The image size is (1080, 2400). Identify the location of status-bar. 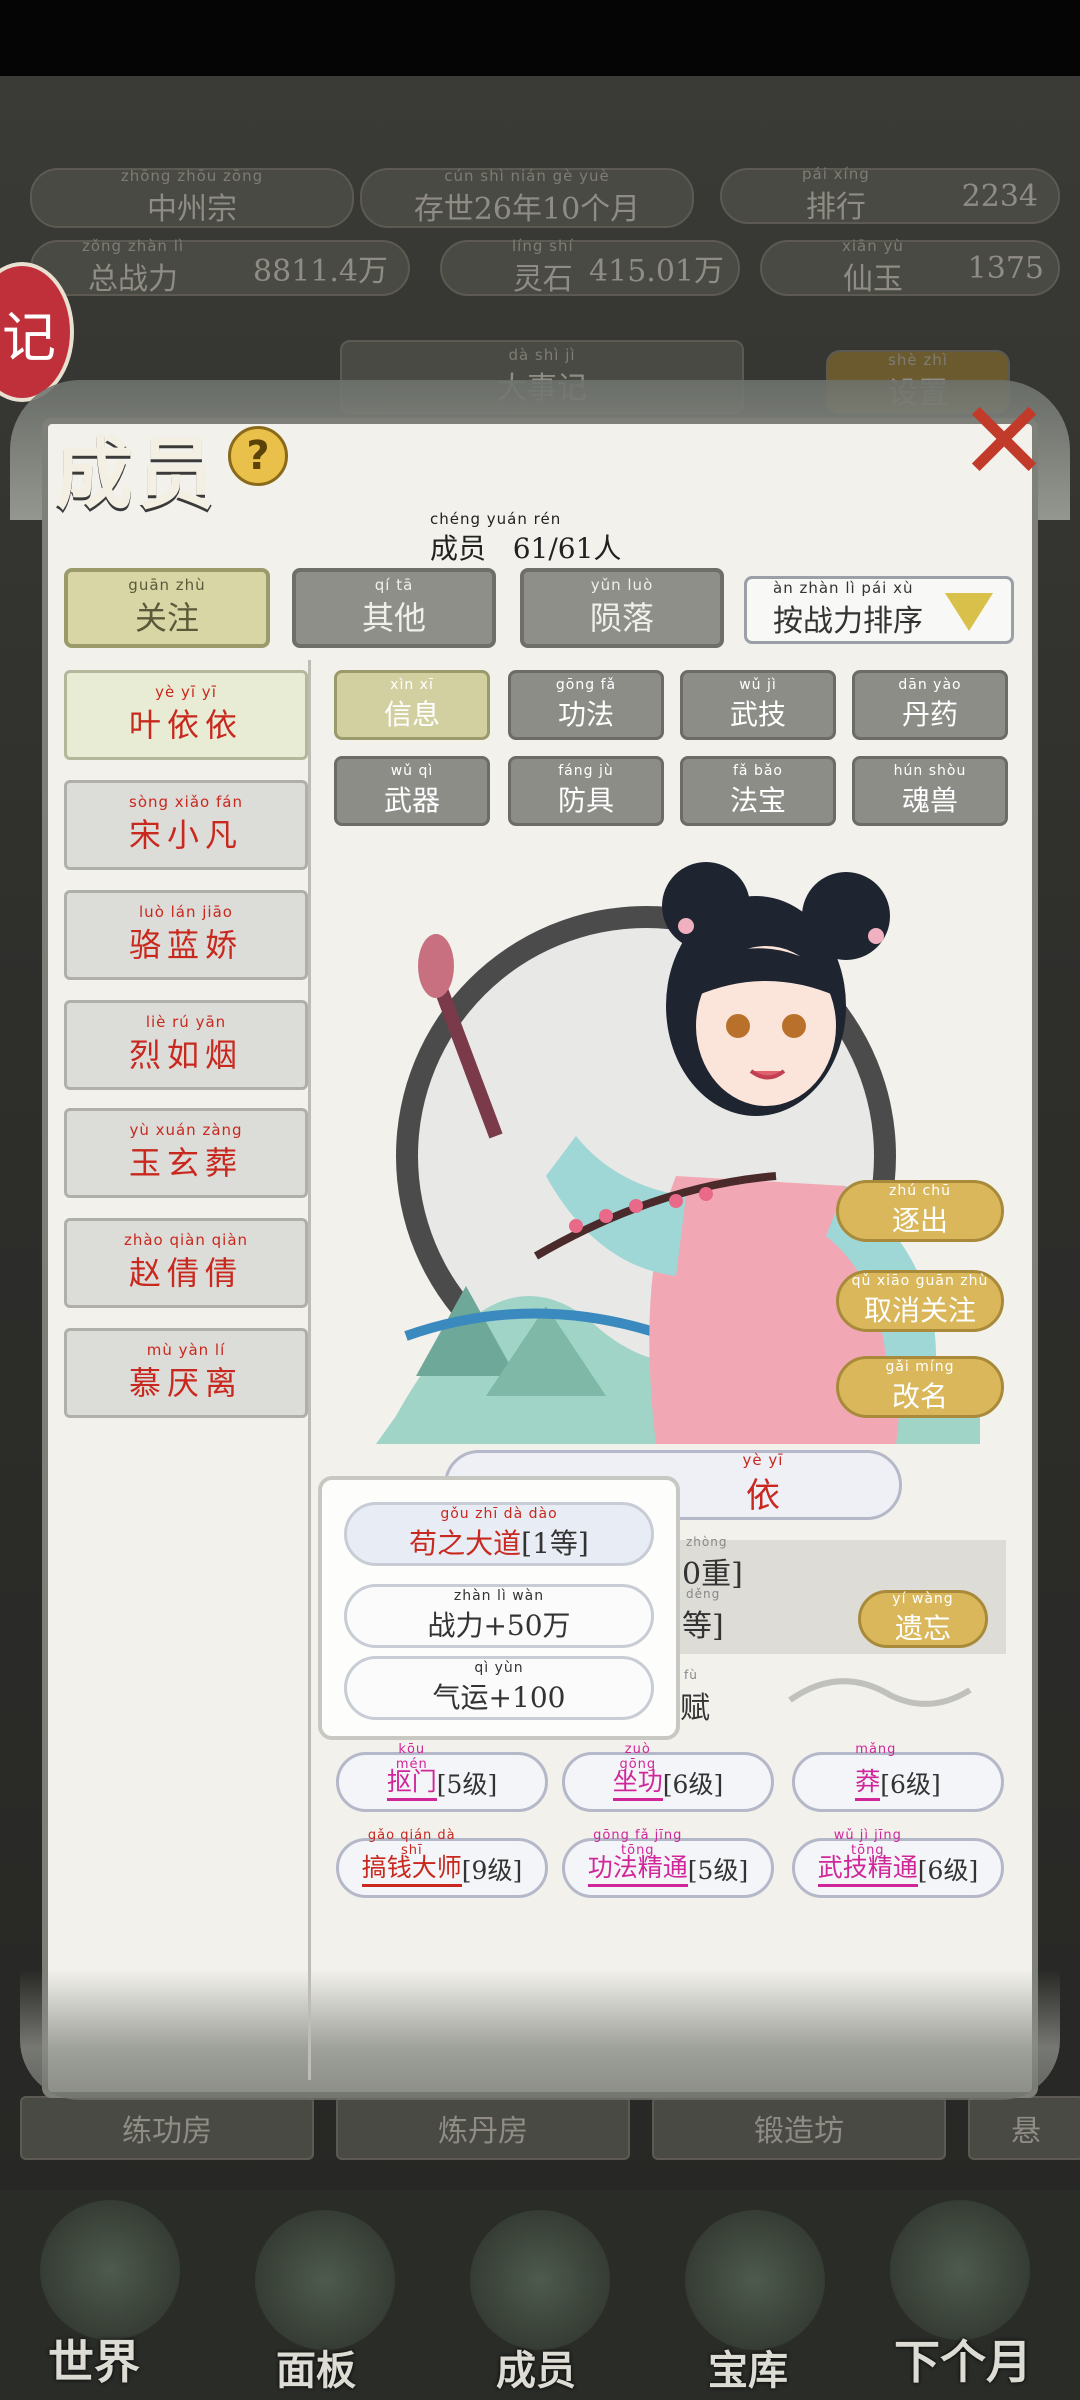
(540, 38).